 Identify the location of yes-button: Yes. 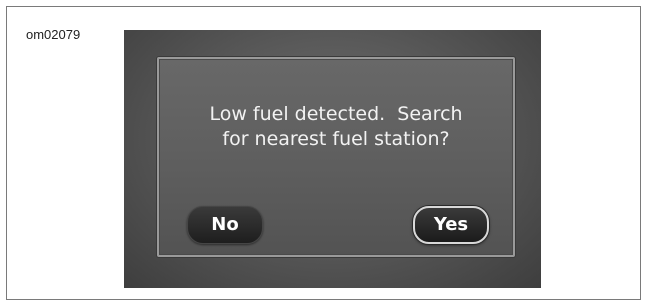
(451, 225).